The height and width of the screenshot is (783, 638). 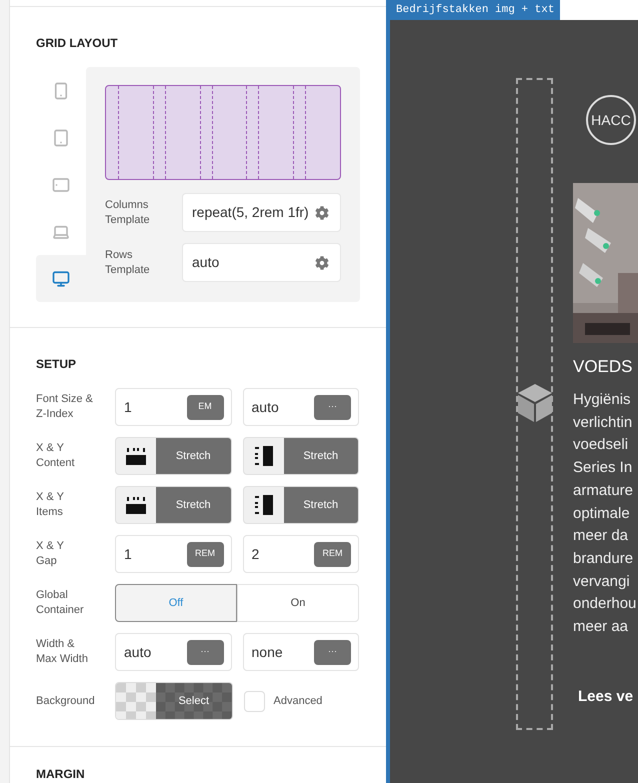 What do you see at coordinates (56, 456) in the screenshot?
I see `field-label: X & Y Content` at bounding box center [56, 456].